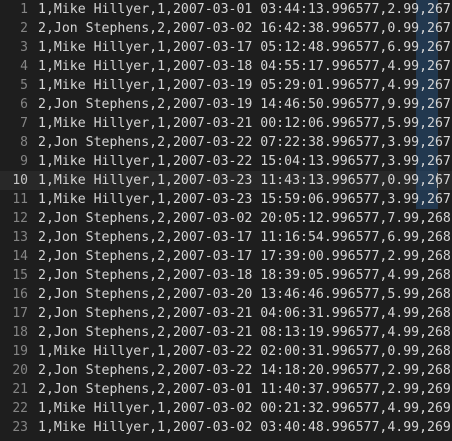 Image resolution: width=452 pixels, height=441 pixels. Describe the element at coordinates (24, 142) in the screenshot. I see `line-number: 8` at that location.